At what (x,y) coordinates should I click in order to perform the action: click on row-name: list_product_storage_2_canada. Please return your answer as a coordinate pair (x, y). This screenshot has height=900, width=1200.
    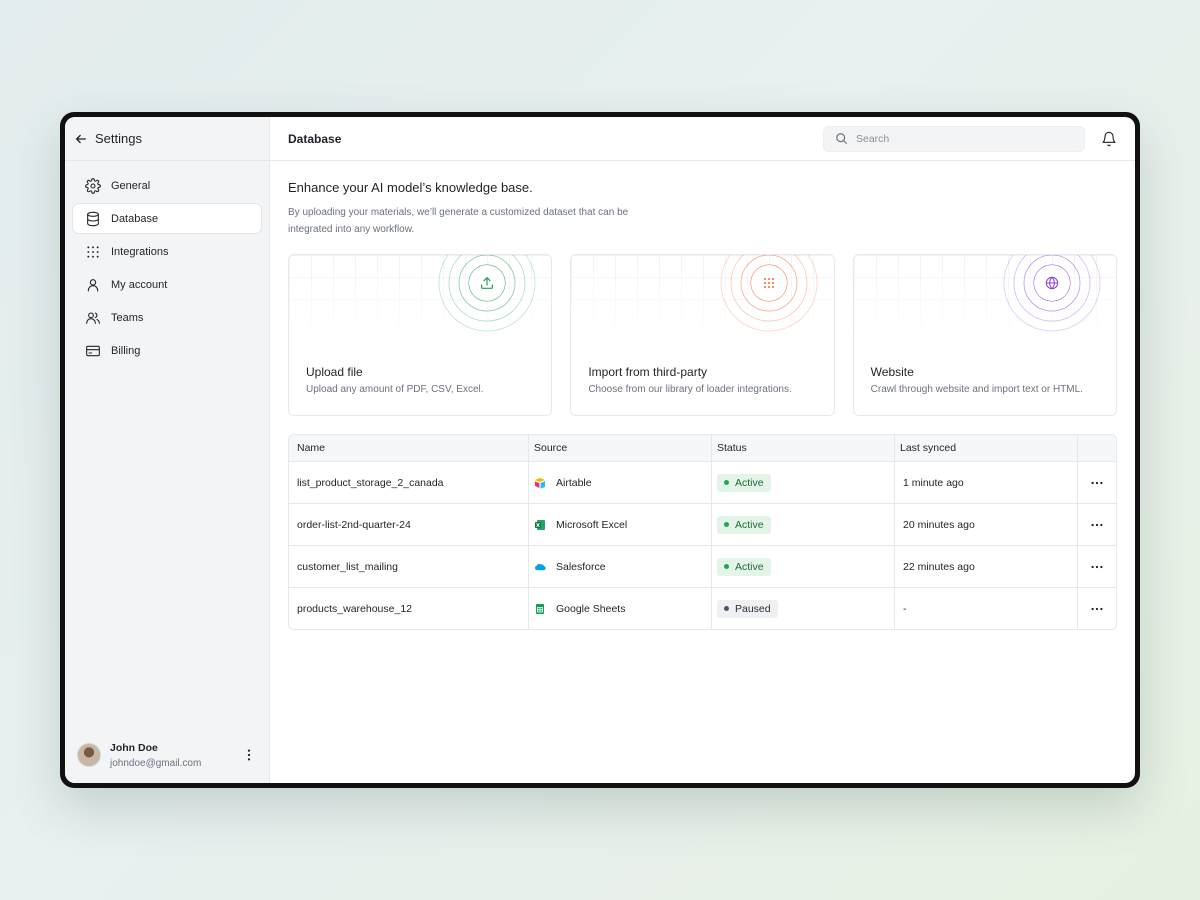
    Looking at the image, I should click on (409, 482).